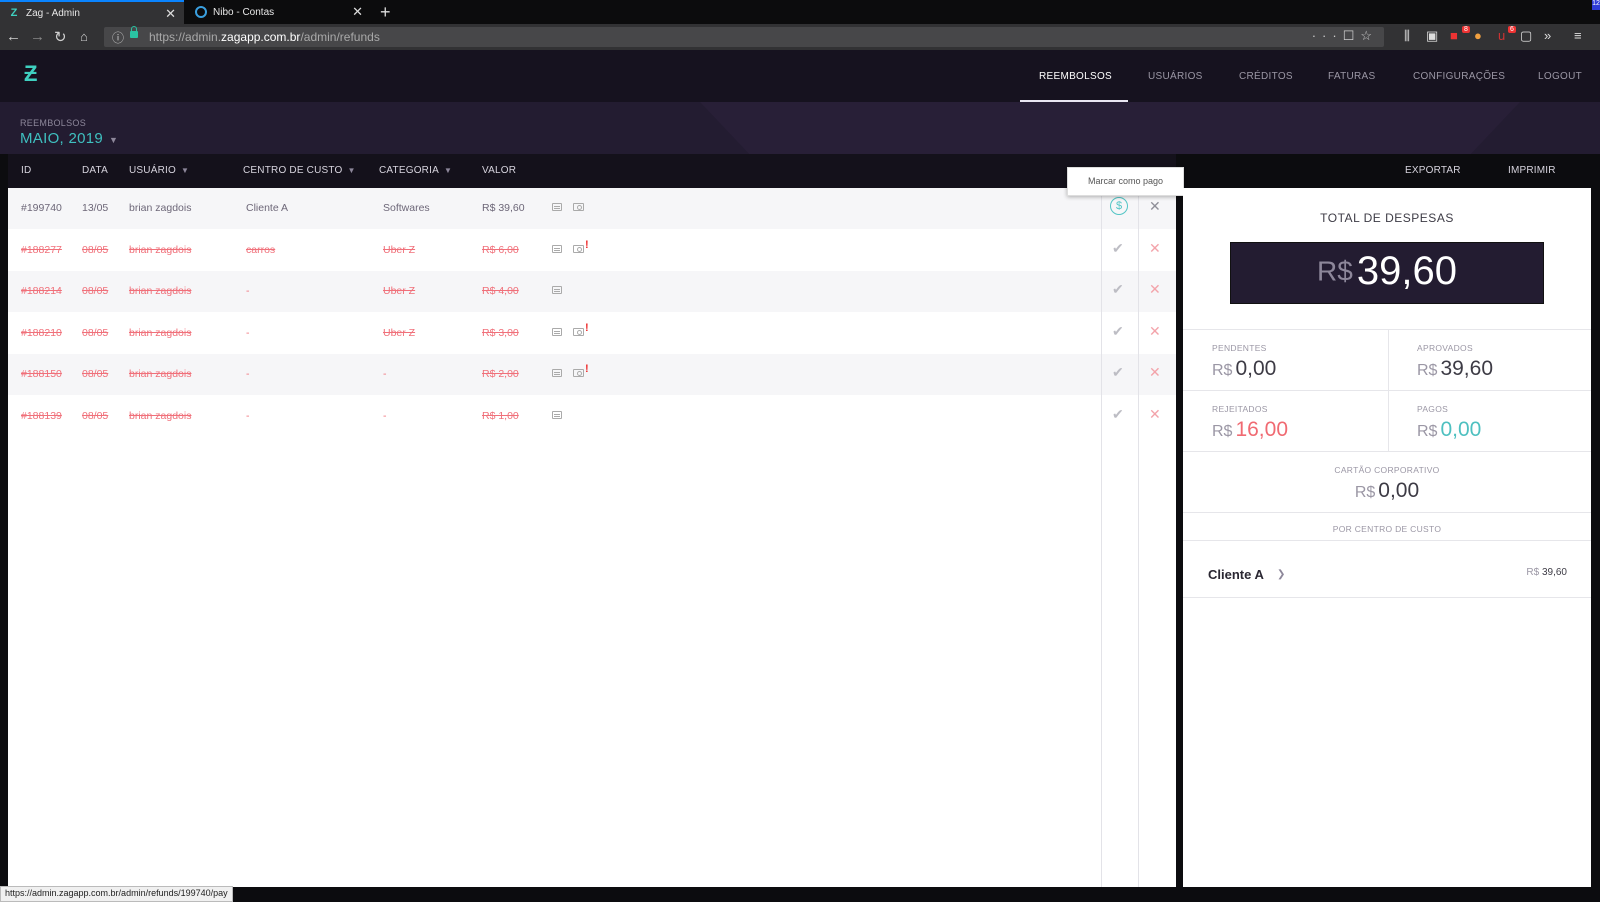 The image size is (1600, 902). Describe the element at coordinates (299, 170) in the screenshot. I see `col-centro: CENTRO DE CUSTO ▼` at that location.